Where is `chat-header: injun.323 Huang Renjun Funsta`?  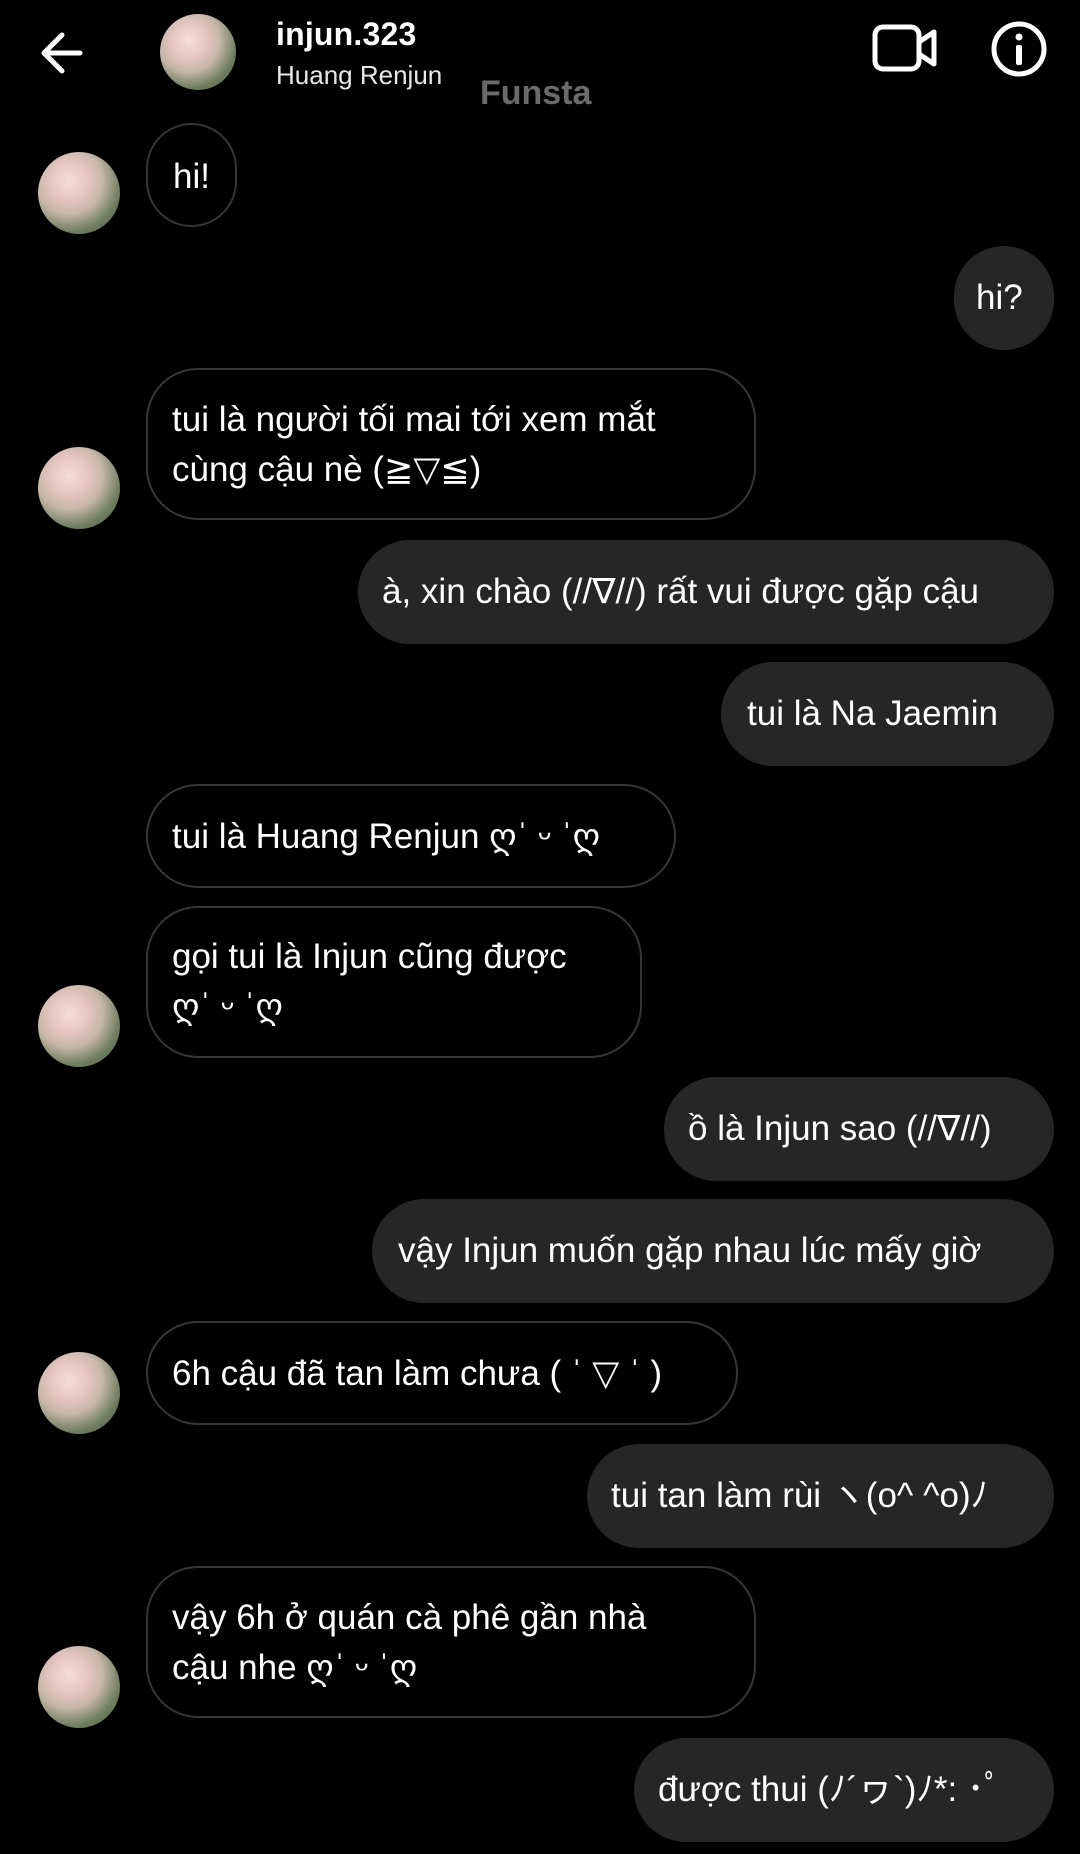
chat-header: injun.323 Huang Renjun Funsta is located at coordinates (540, 56).